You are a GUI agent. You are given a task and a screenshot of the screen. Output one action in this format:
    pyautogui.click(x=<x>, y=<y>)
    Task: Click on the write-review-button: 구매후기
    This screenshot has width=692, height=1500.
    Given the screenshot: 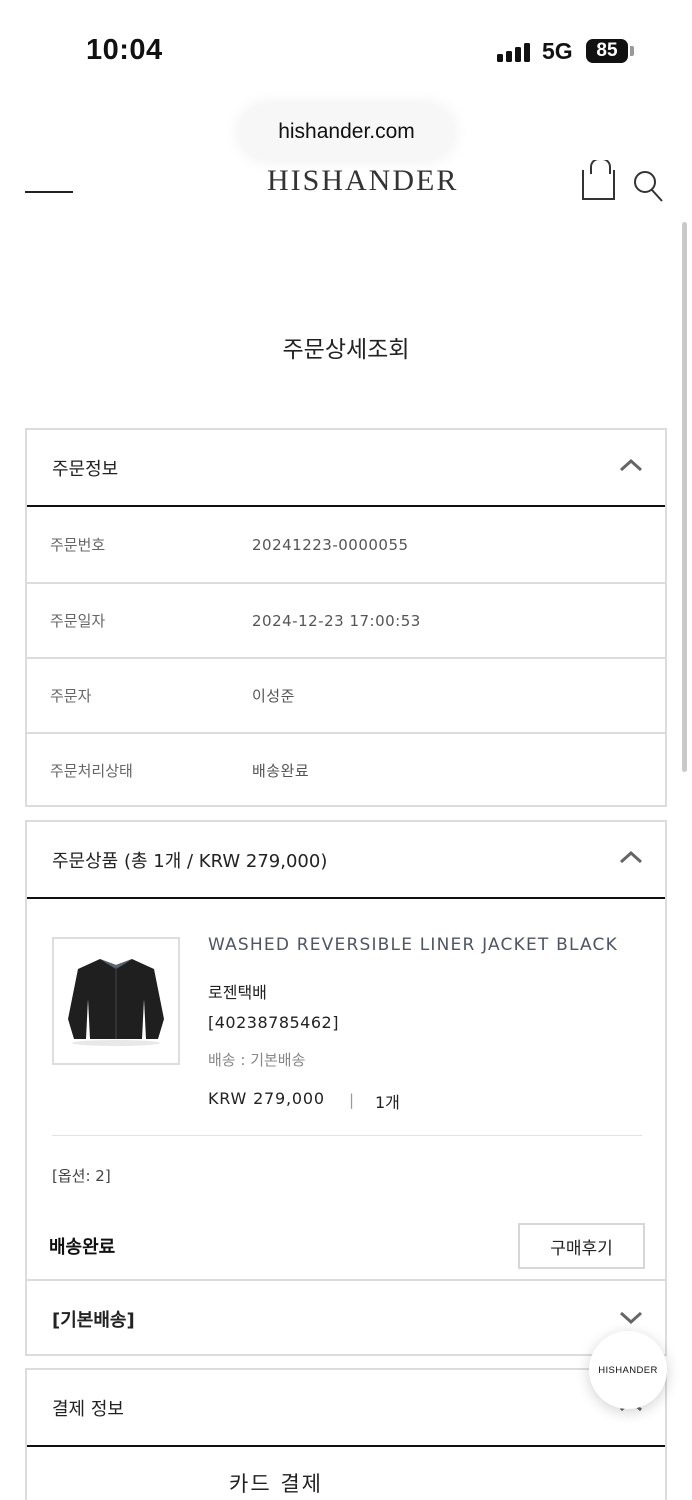 What is the action you would take?
    pyautogui.click(x=581, y=1246)
    